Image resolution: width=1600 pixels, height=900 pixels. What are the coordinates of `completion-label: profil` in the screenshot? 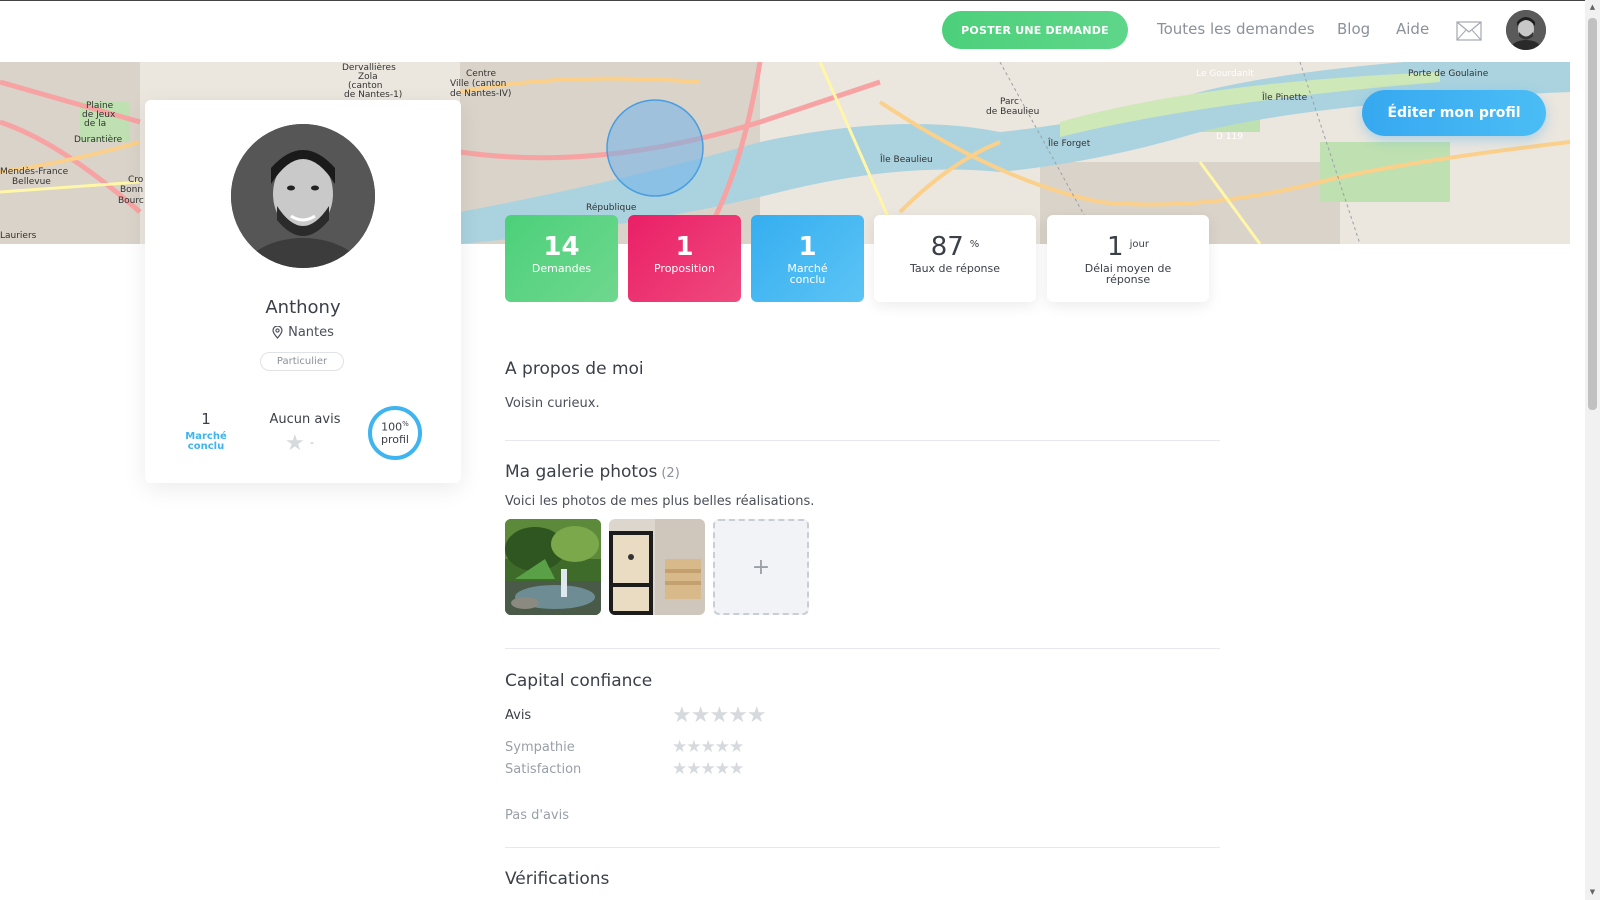 It's located at (395, 439).